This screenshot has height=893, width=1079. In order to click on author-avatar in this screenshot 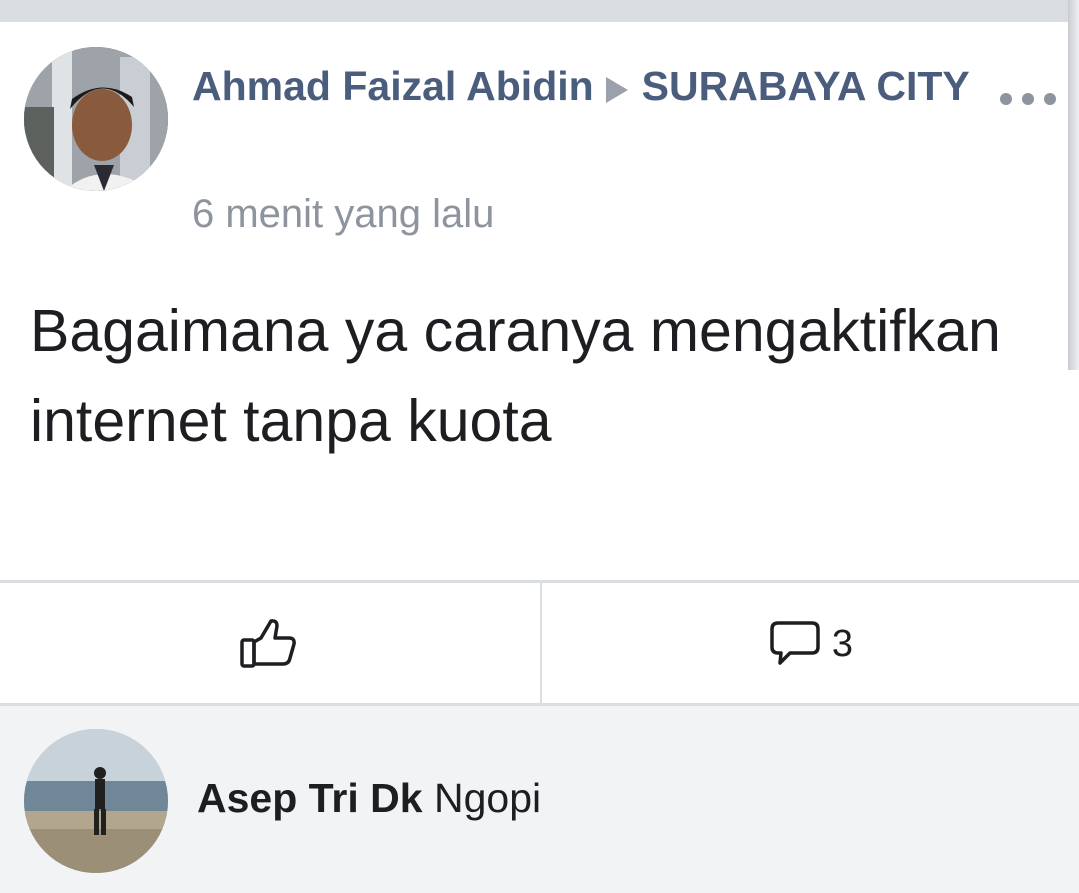, I will do `click(96, 119)`.